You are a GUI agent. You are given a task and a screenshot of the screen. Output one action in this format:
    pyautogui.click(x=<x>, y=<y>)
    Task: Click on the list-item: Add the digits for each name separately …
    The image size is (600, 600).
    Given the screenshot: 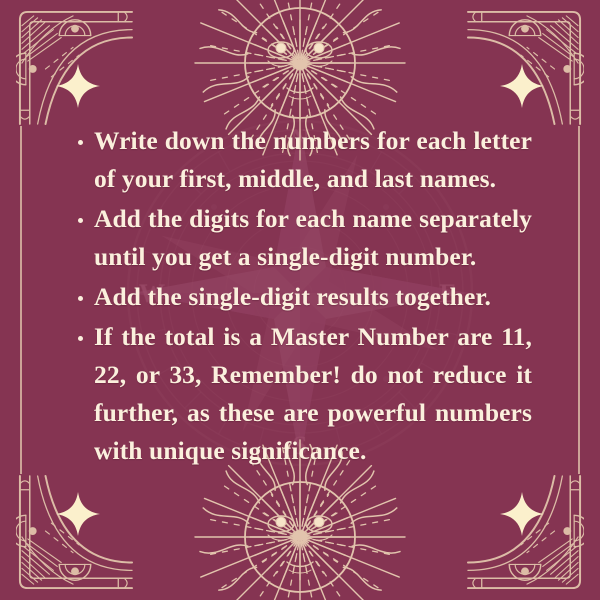 What is the action you would take?
    pyautogui.click(x=301, y=238)
    